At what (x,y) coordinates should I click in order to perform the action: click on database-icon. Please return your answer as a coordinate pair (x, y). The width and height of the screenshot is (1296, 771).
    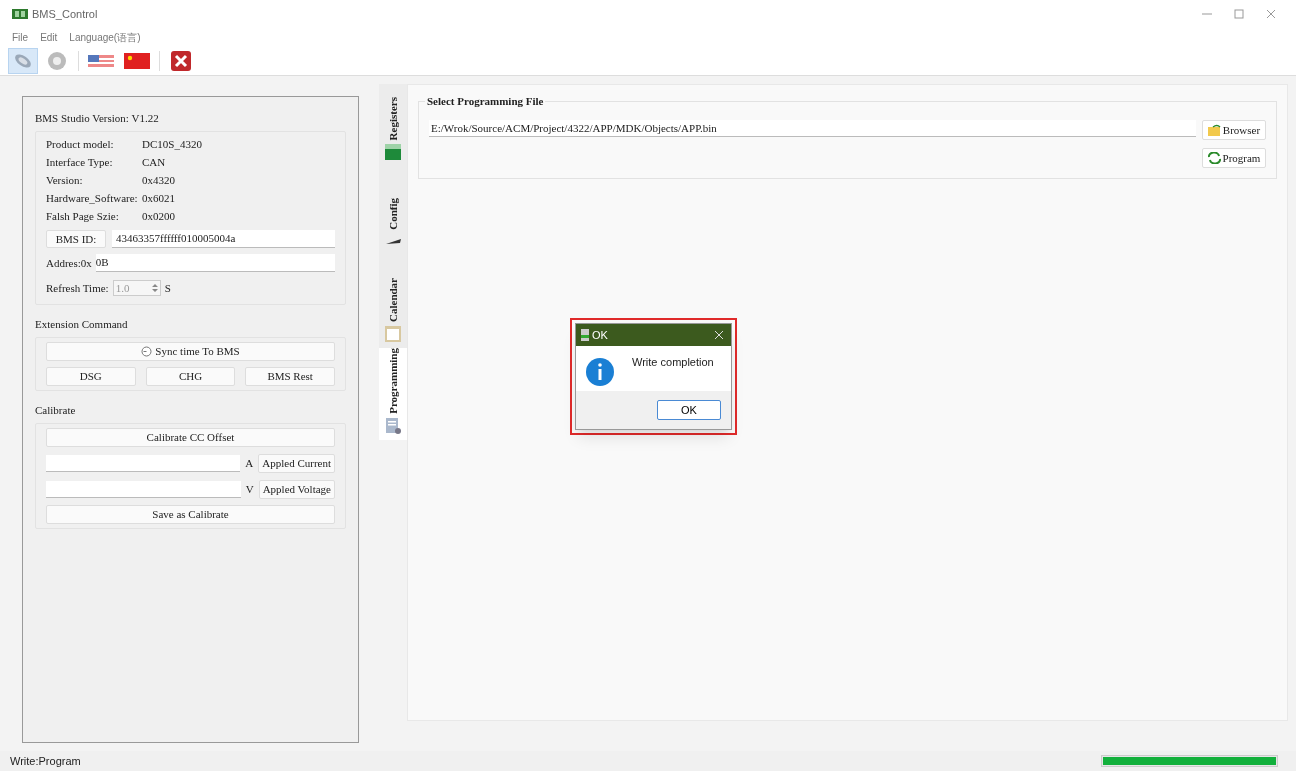
    Looking at the image, I should click on (393, 152).